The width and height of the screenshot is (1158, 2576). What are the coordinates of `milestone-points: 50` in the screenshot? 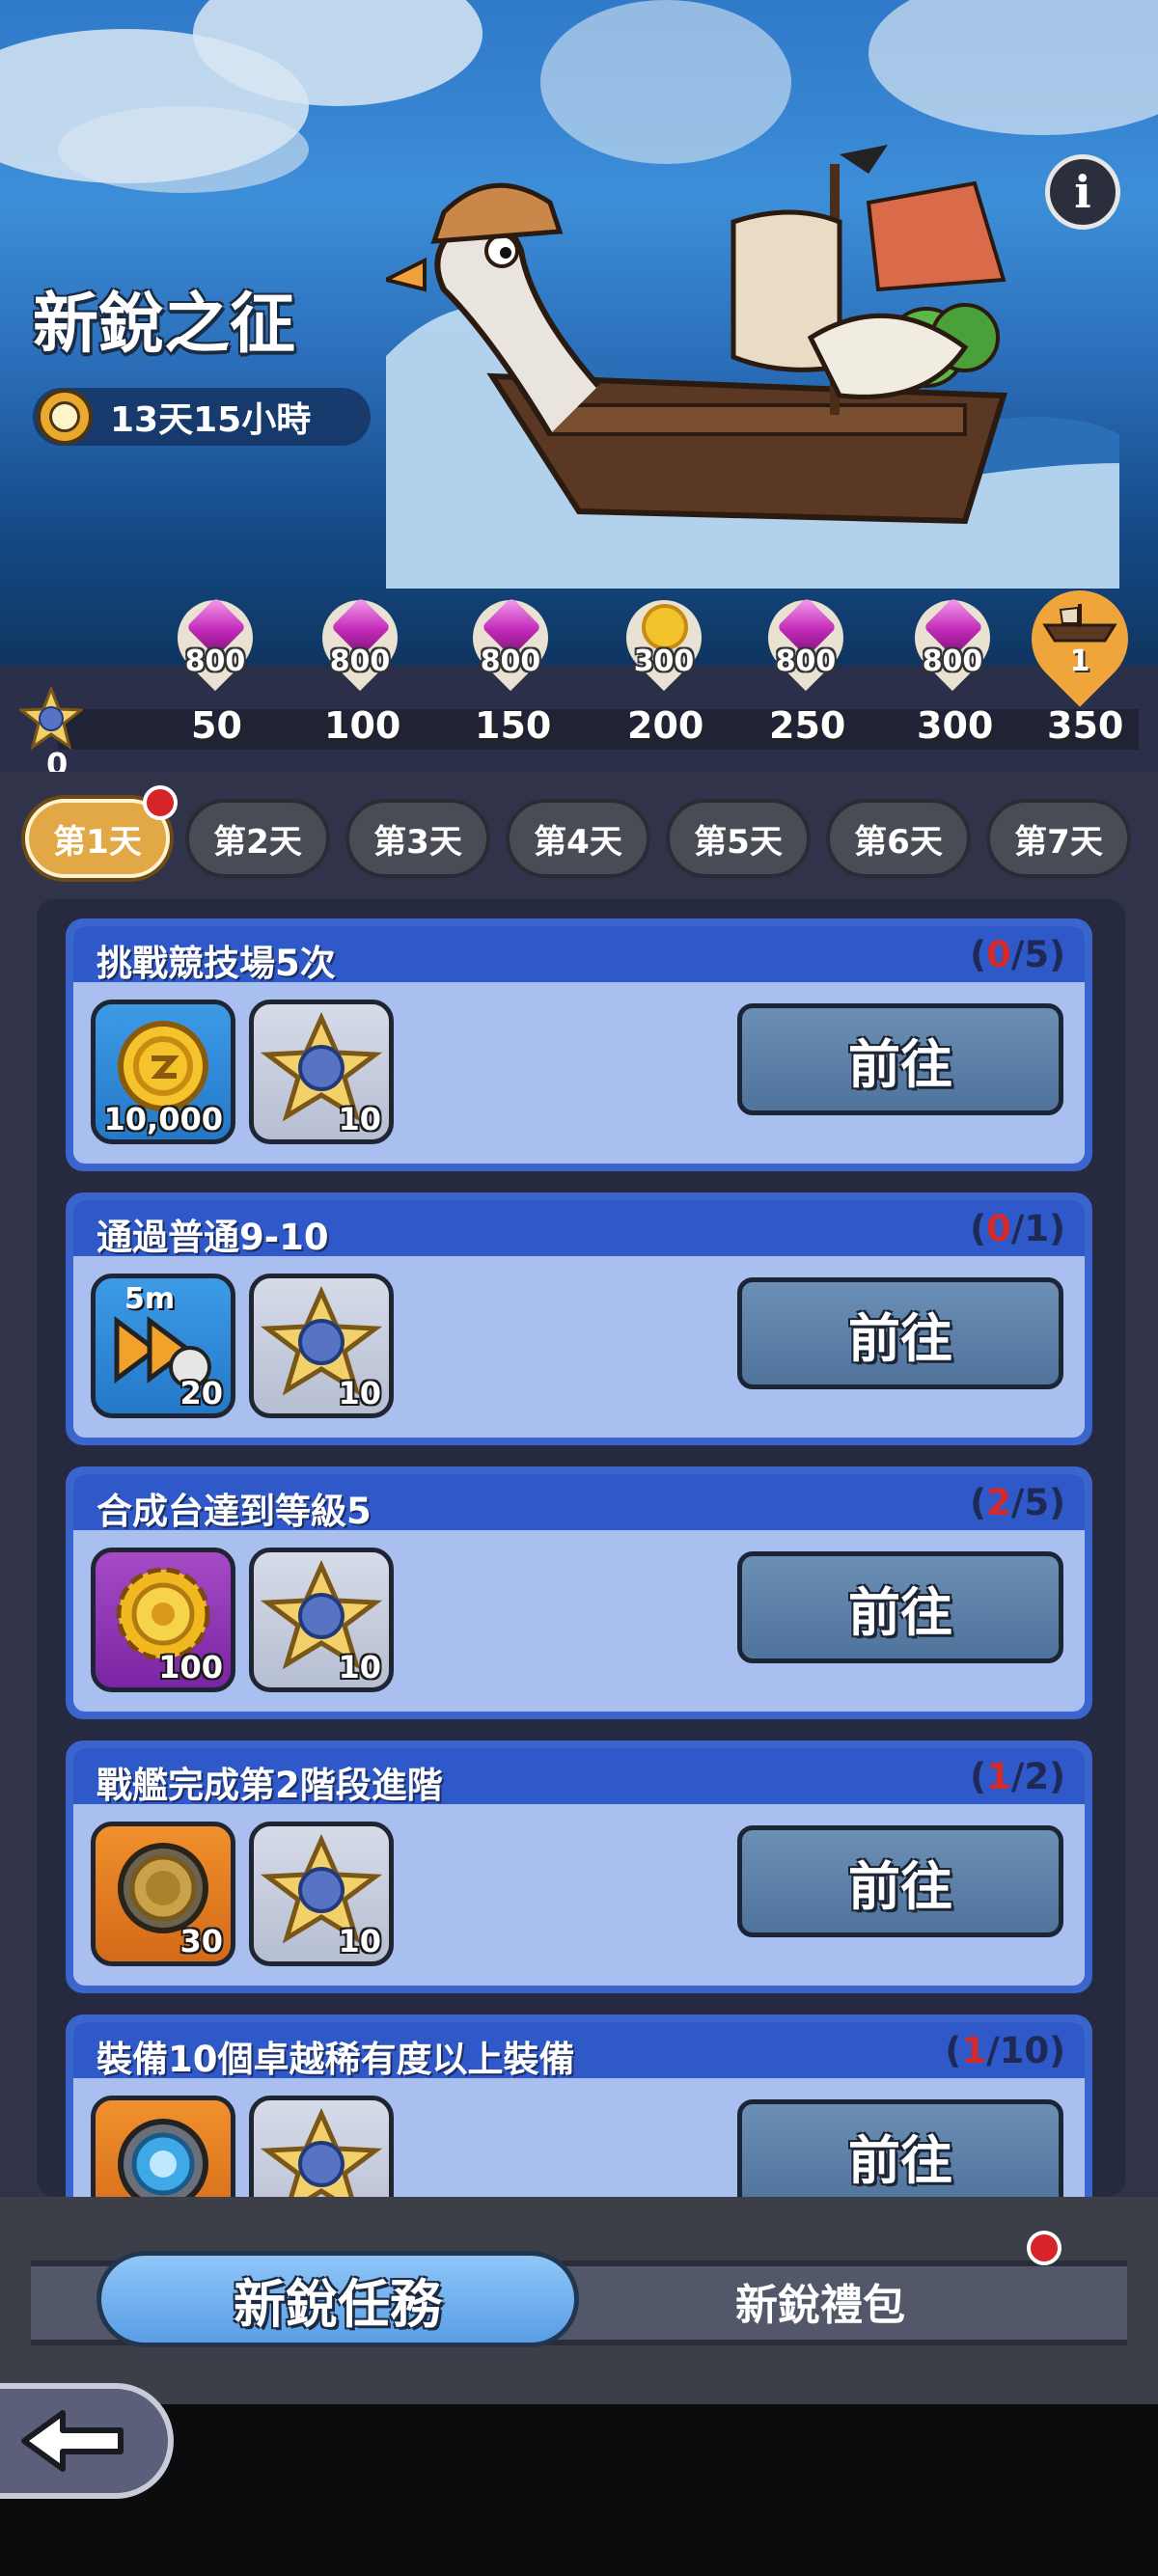 It's located at (216, 726).